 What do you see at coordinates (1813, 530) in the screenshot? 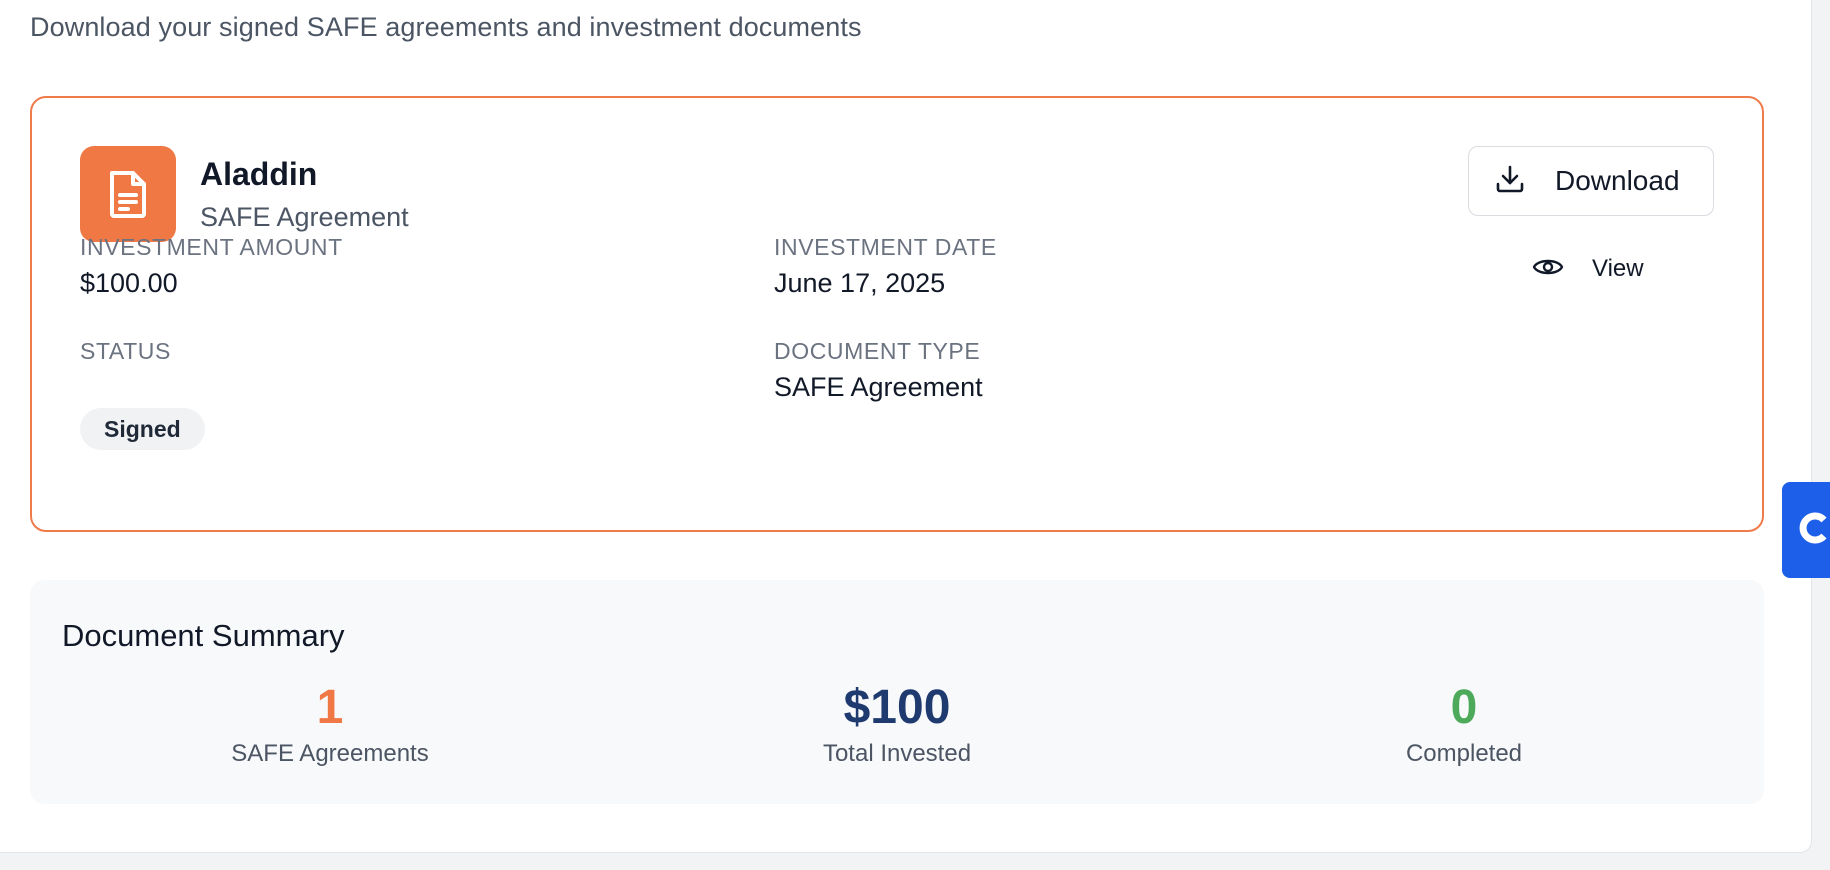
I see `chat-icon` at bounding box center [1813, 530].